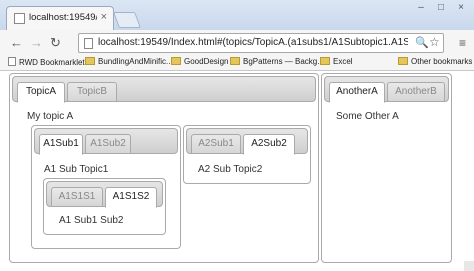 The image size is (474, 271). What do you see at coordinates (131, 197) in the screenshot?
I see `tab-a1s1s2: A1S1S2` at bounding box center [131, 197].